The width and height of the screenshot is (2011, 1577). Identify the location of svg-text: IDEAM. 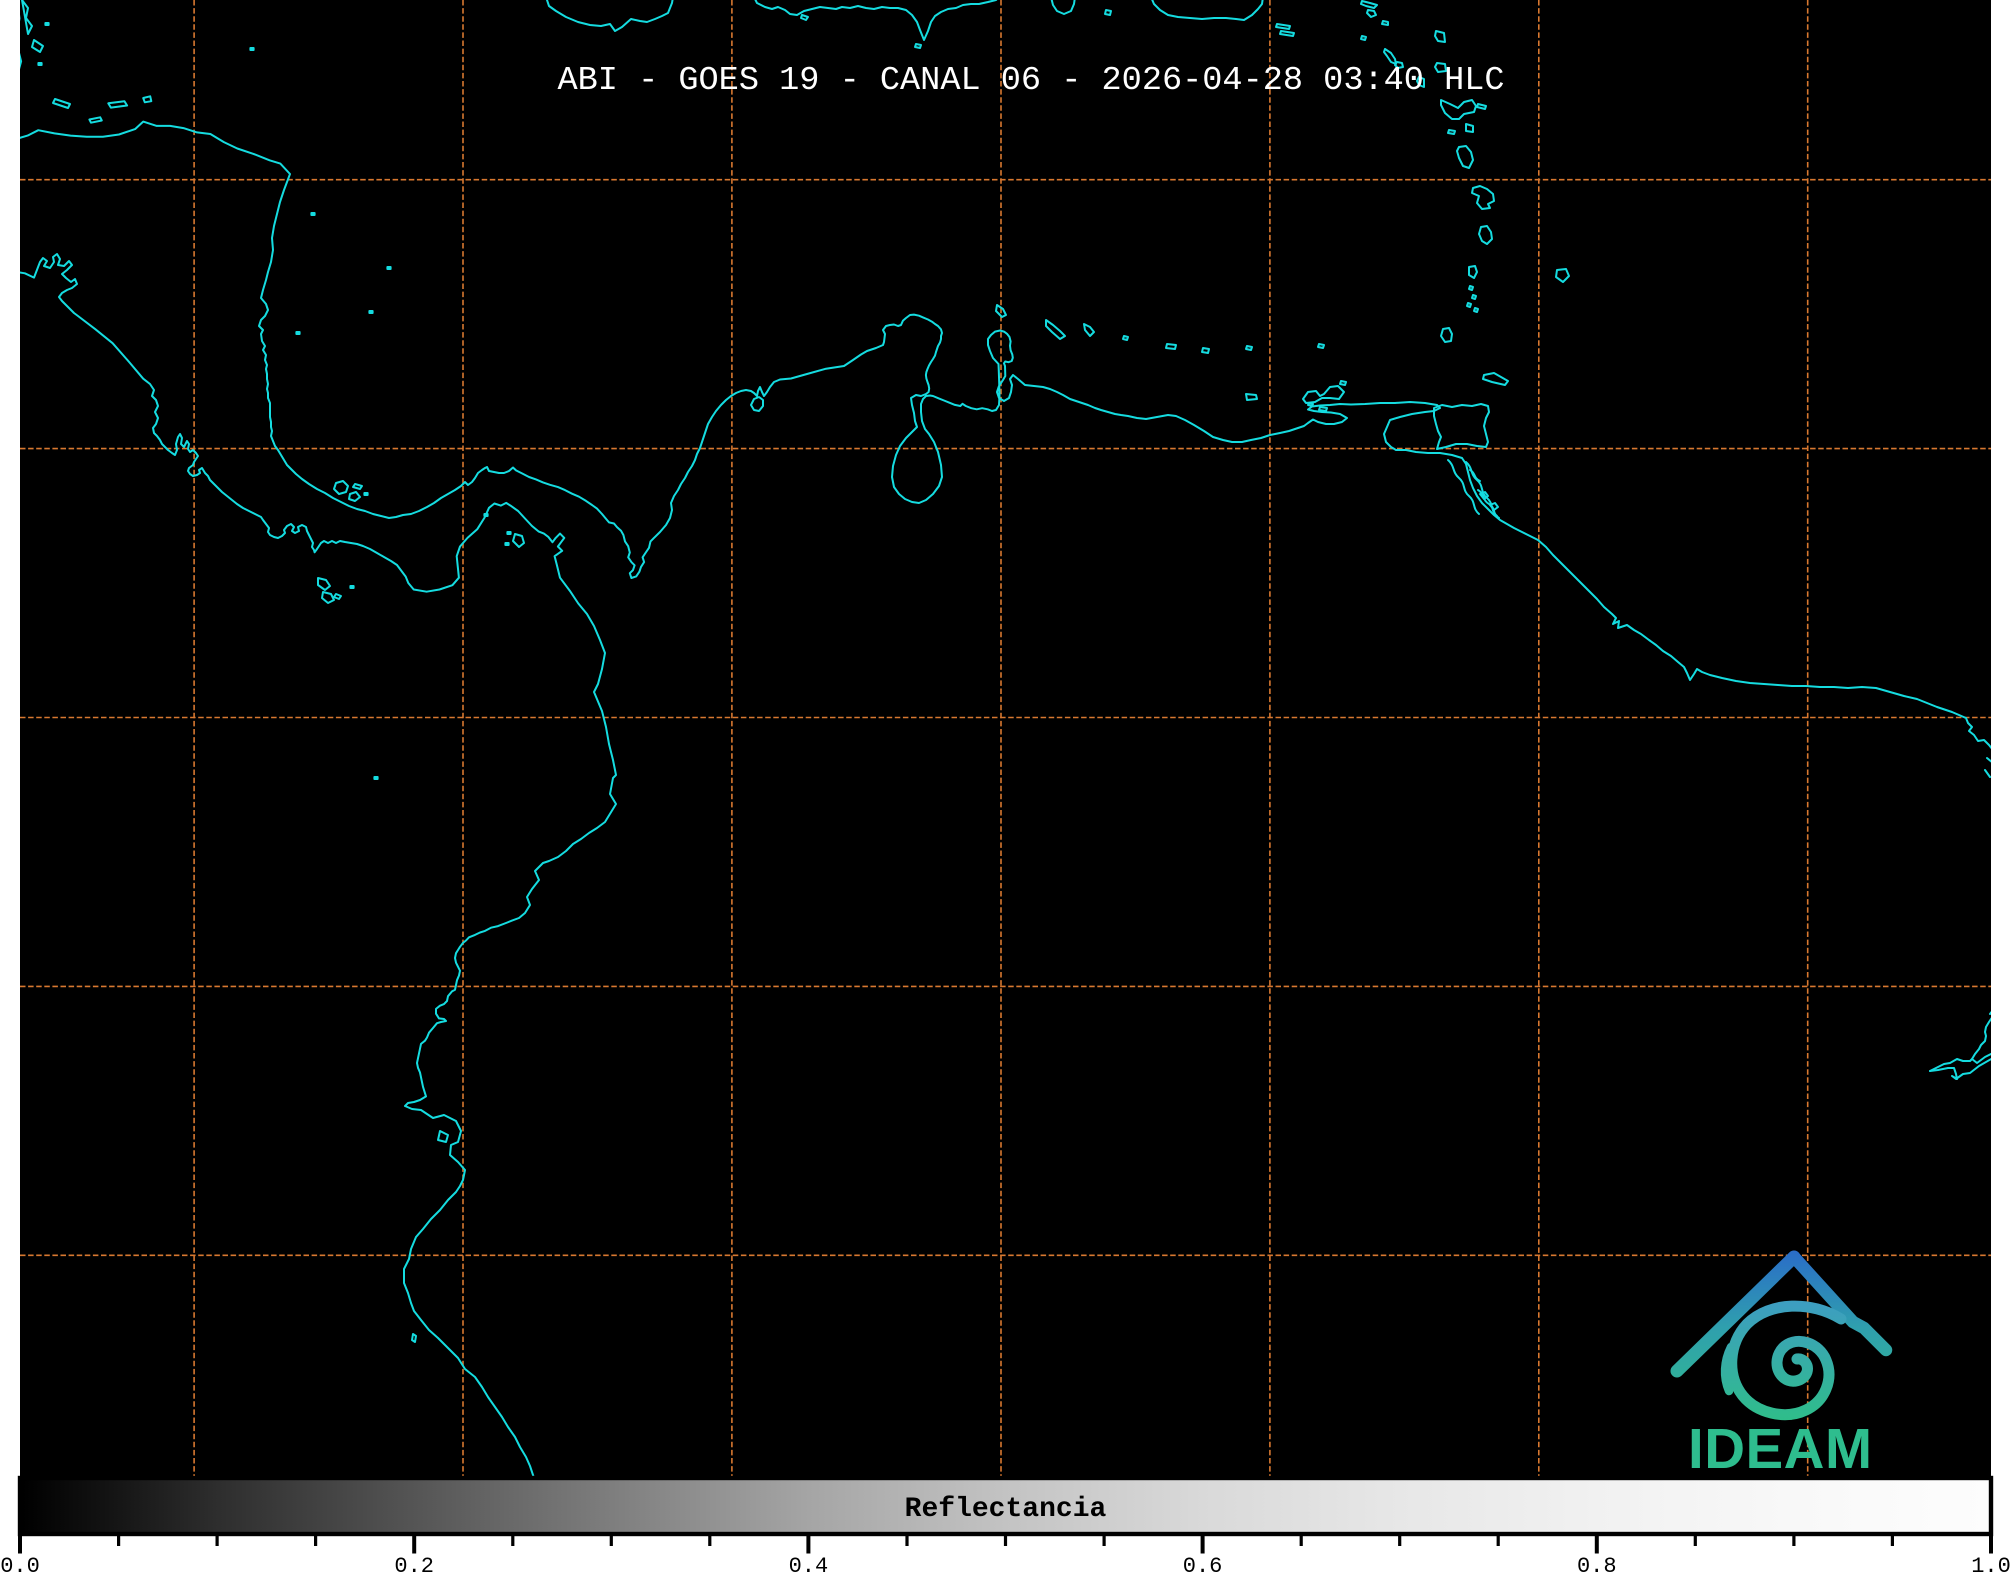
(1780, 1448).